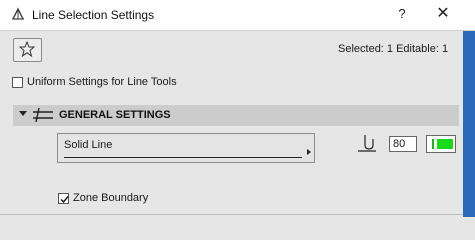 This screenshot has height=240, width=475. What do you see at coordinates (445, 144) in the screenshot?
I see `pen-color-swatch` at bounding box center [445, 144].